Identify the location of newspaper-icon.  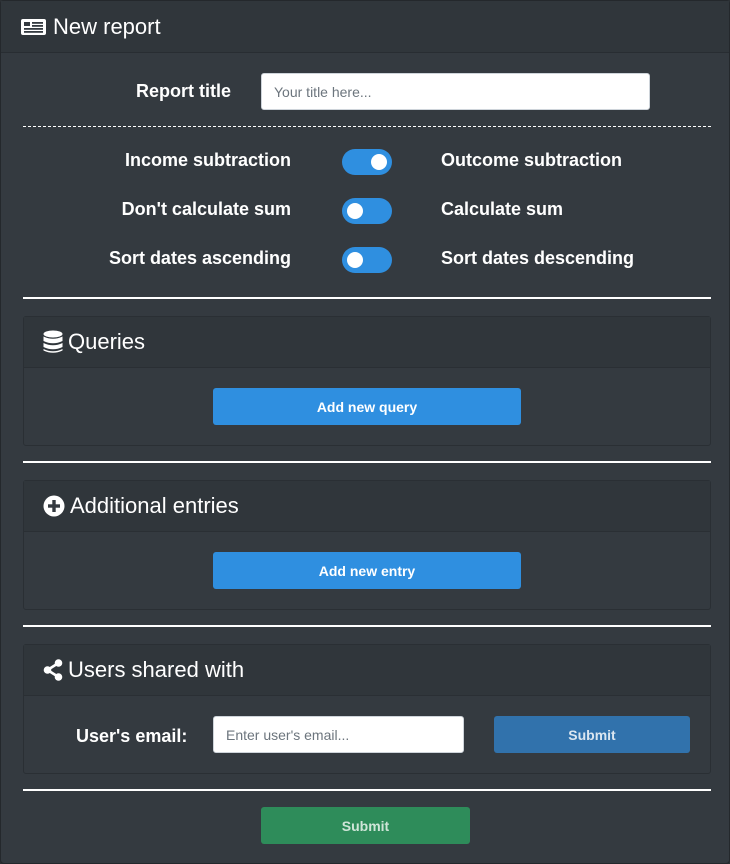
(34, 27).